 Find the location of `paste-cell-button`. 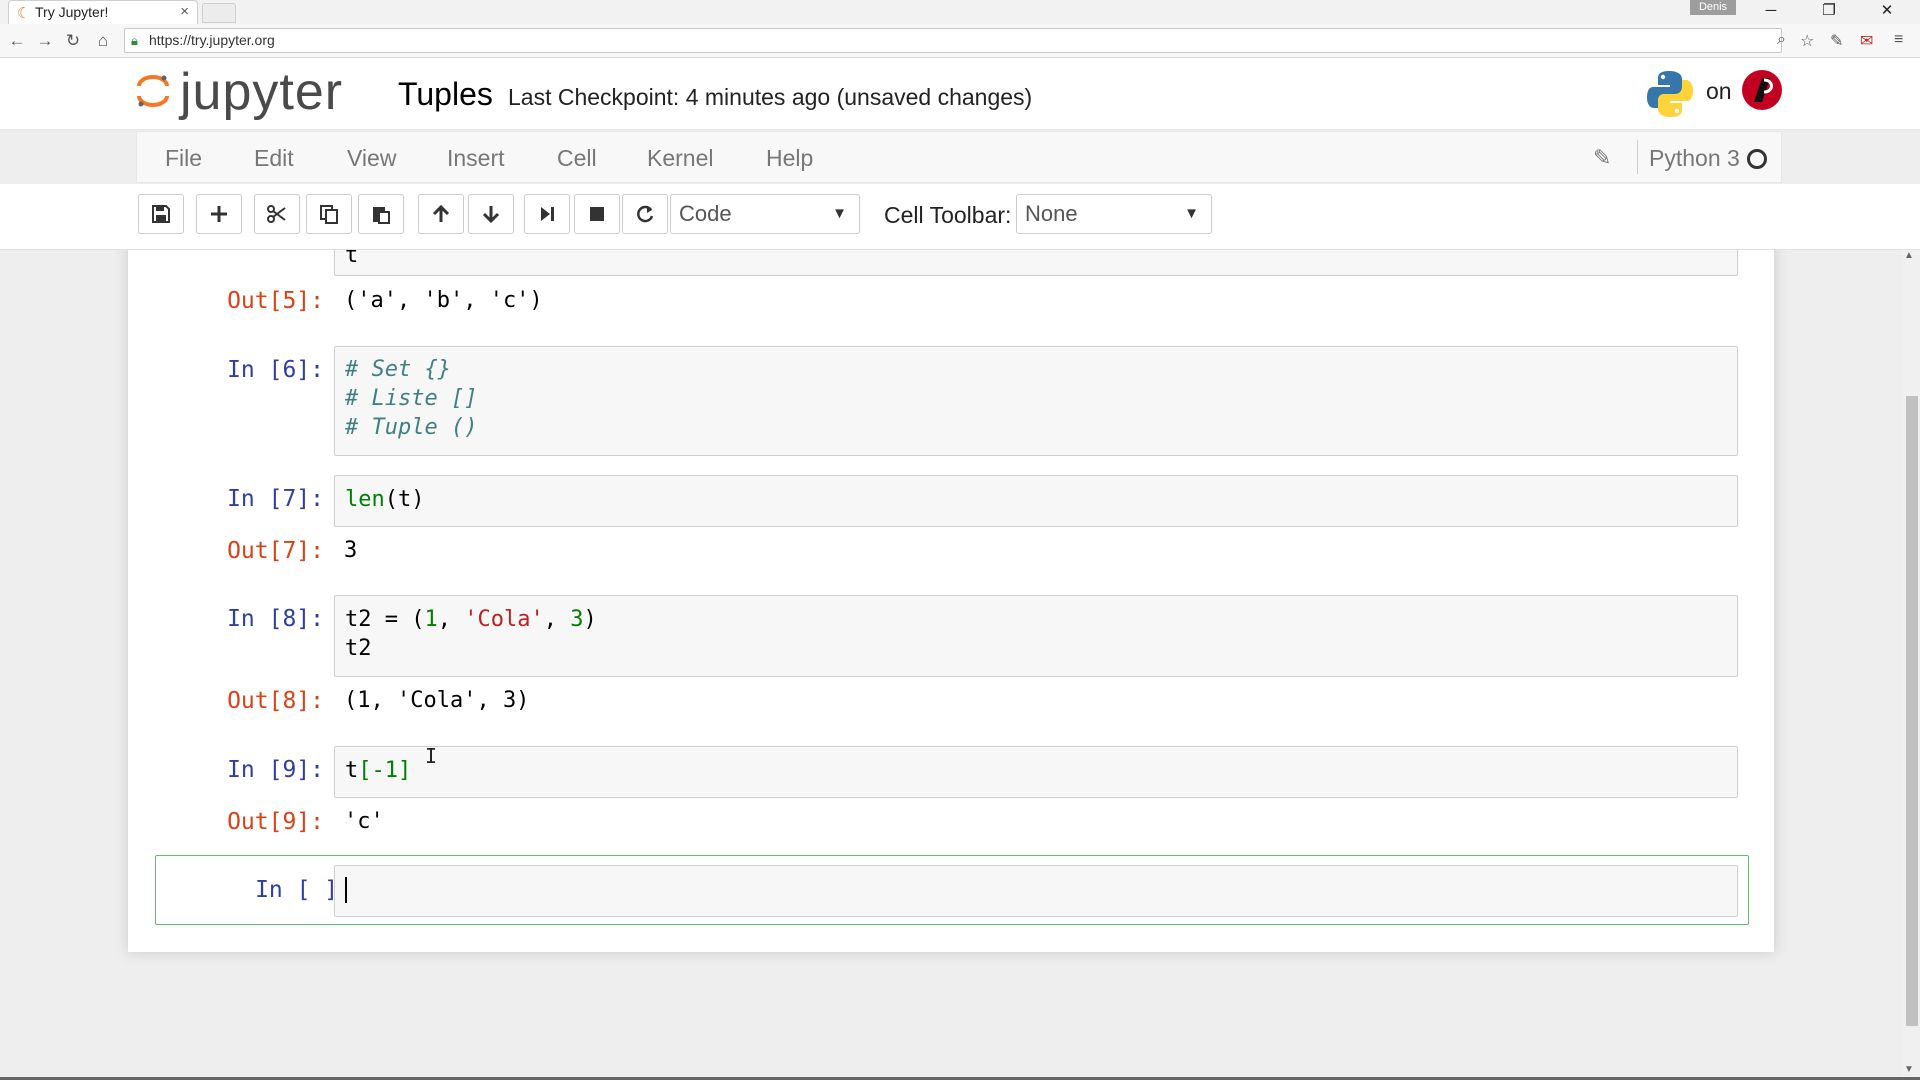

paste-cell-button is located at coordinates (381, 214).